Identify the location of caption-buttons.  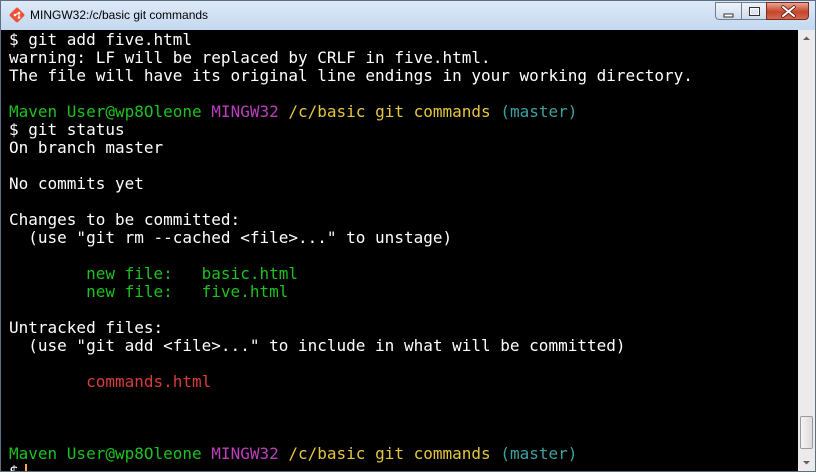
(762, 11).